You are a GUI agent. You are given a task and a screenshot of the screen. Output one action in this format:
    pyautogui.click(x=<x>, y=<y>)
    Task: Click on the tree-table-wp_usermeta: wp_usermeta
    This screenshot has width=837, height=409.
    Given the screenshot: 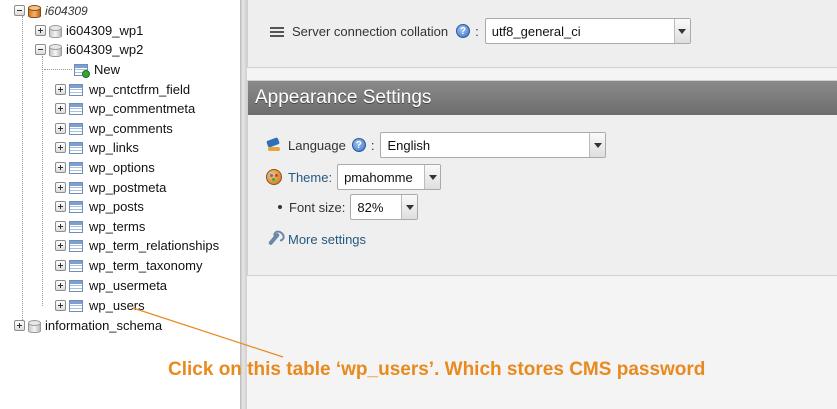 What is the action you would take?
    pyautogui.click(x=111, y=285)
    